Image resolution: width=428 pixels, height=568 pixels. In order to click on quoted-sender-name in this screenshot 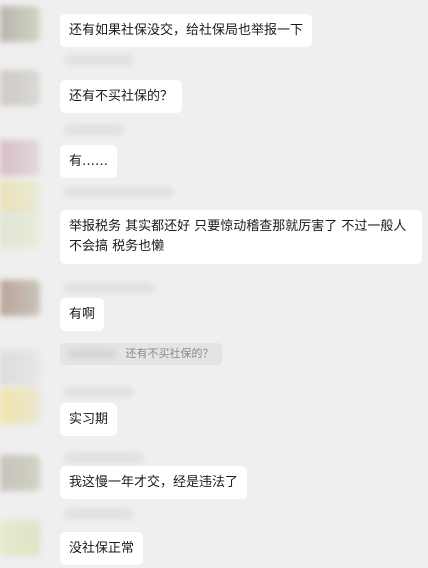, I will do `click(92, 354)`.